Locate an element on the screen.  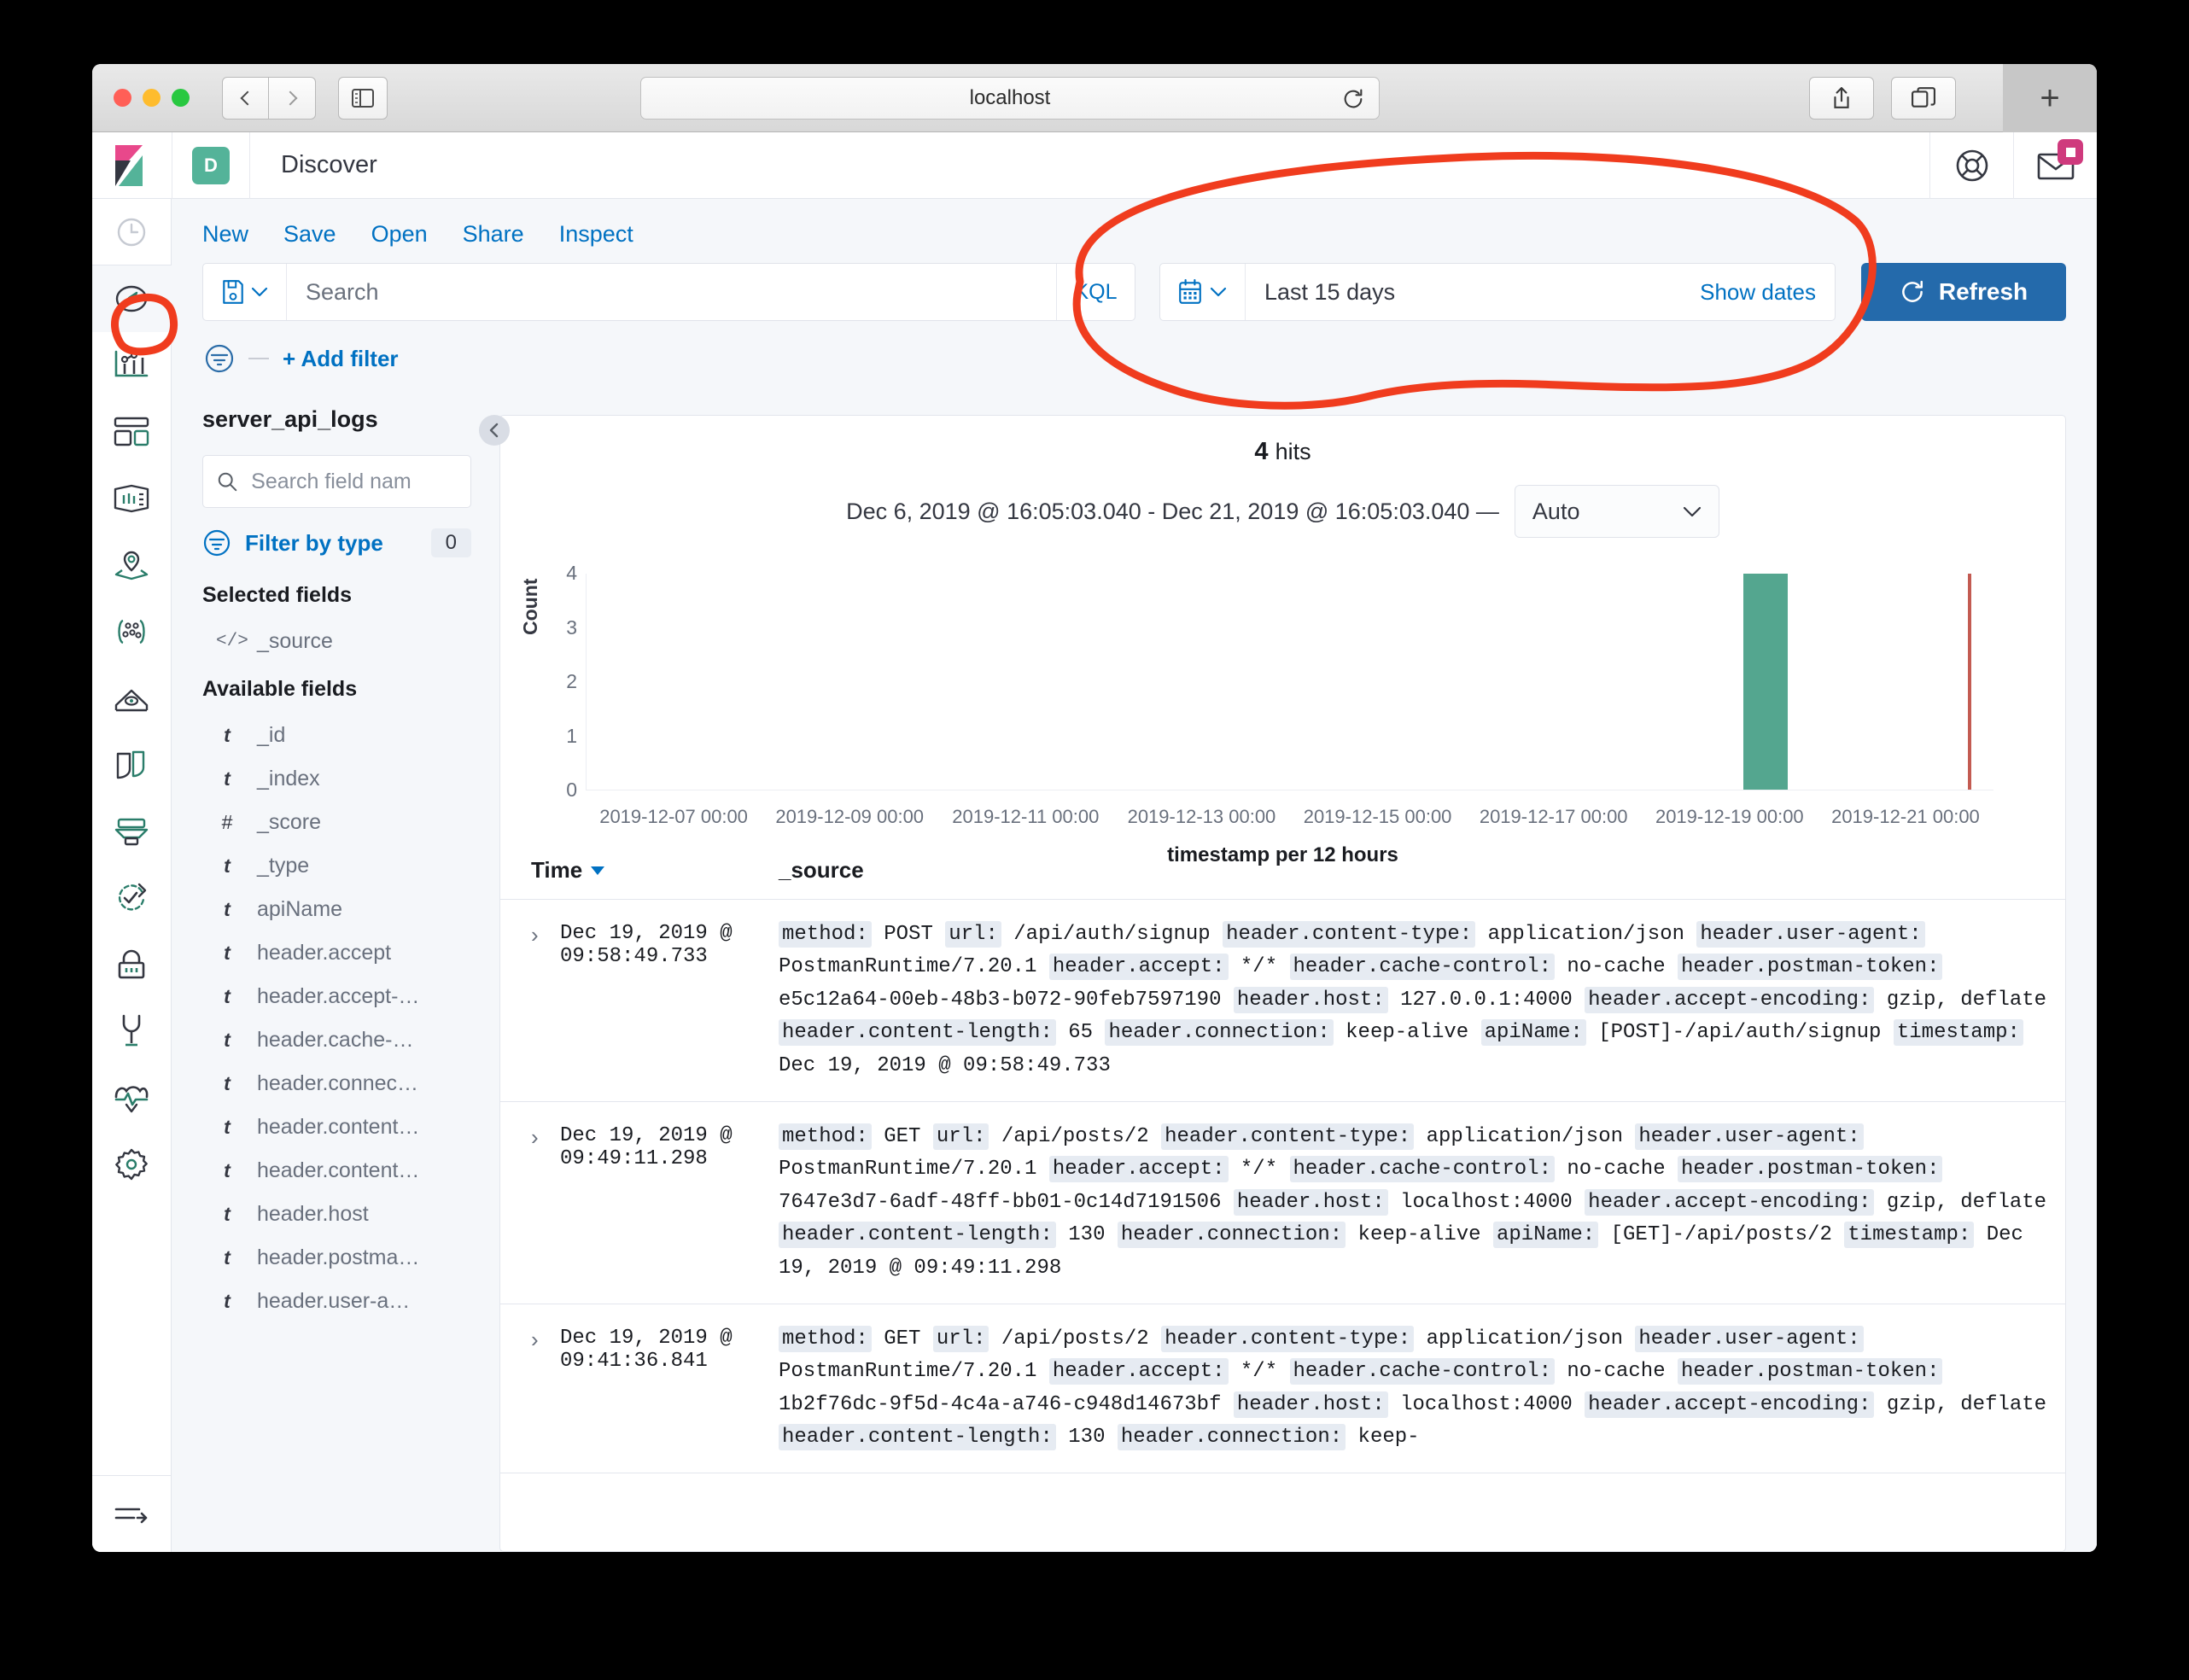
collapse-sidebar-button is located at coordinates (494, 430).